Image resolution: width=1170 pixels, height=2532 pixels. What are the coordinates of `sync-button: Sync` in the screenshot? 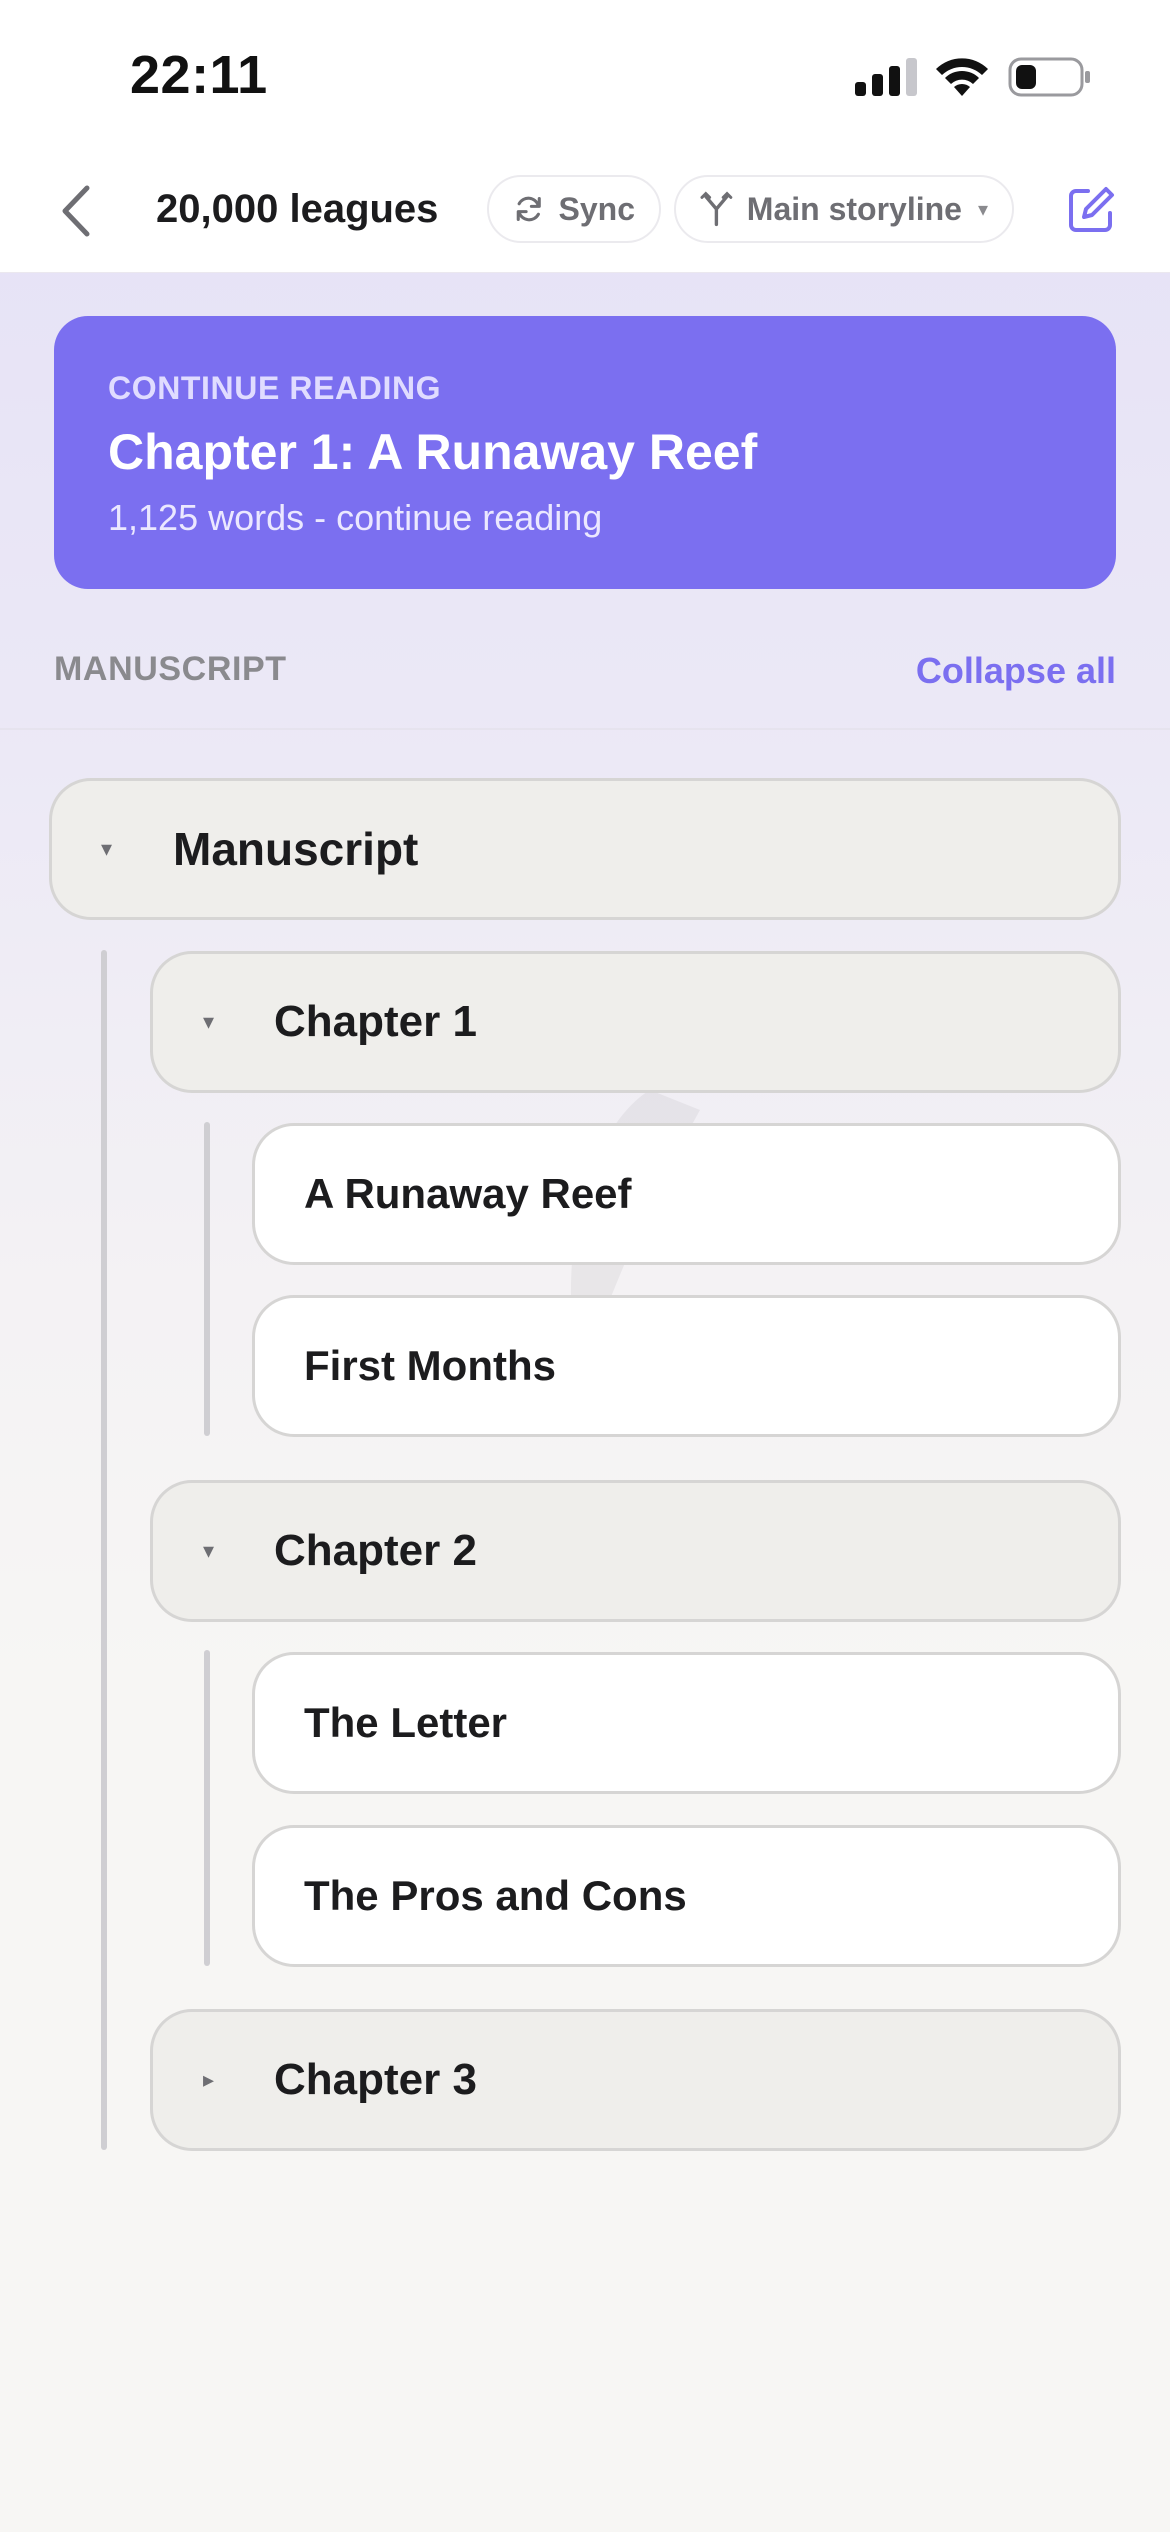 It's located at (574, 209).